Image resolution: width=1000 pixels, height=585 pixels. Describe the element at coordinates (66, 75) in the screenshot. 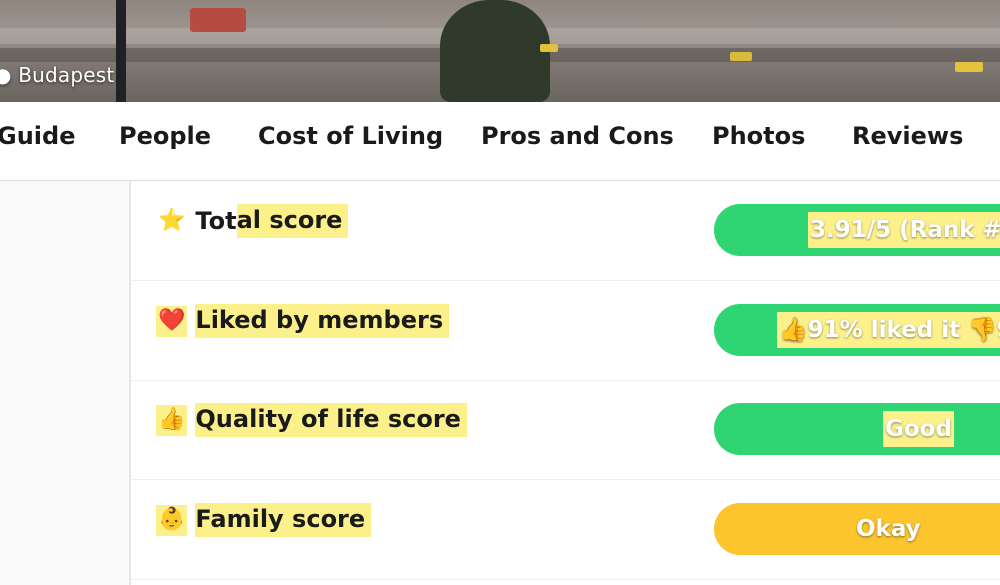

I see `hero-caption-text: Budapest` at that location.